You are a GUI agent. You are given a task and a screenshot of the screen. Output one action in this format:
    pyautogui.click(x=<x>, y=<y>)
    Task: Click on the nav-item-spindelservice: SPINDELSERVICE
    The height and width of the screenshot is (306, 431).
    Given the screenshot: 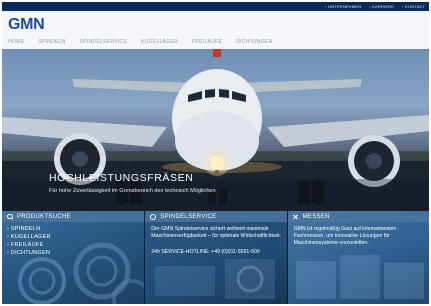 What is the action you would take?
    pyautogui.click(x=103, y=42)
    